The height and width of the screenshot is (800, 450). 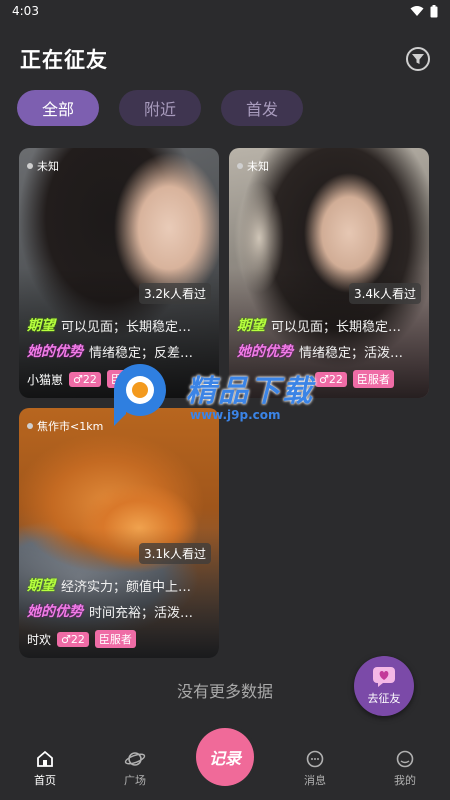 I want to click on nav-profile: 我的, so click(x=405, y=769).